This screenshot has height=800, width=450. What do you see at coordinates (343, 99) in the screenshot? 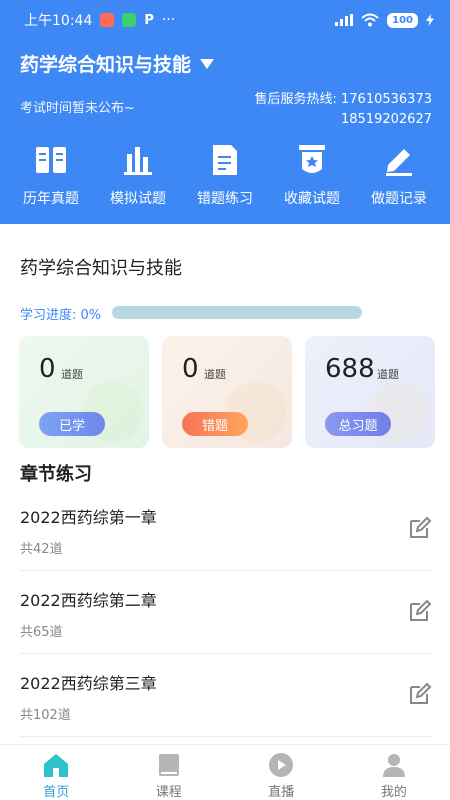
I see `hotline-line-1: 售后服务热线: 17610536373` at bounding box center [343, 99].